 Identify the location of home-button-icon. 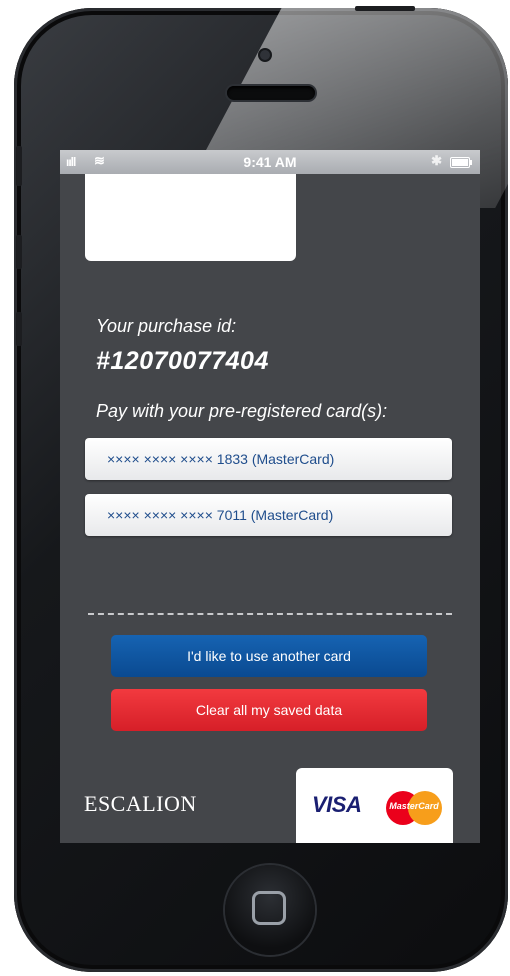
(269, 908).